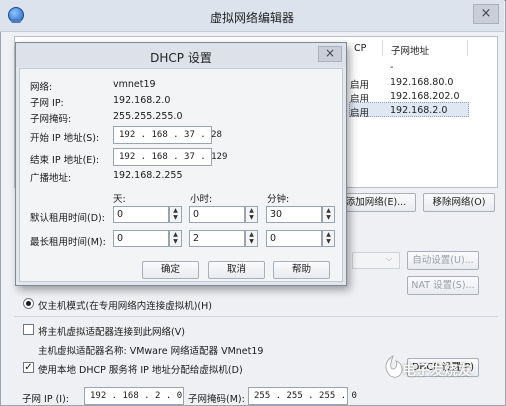  I want to click on network-label: 网络:, so click(41, 87).